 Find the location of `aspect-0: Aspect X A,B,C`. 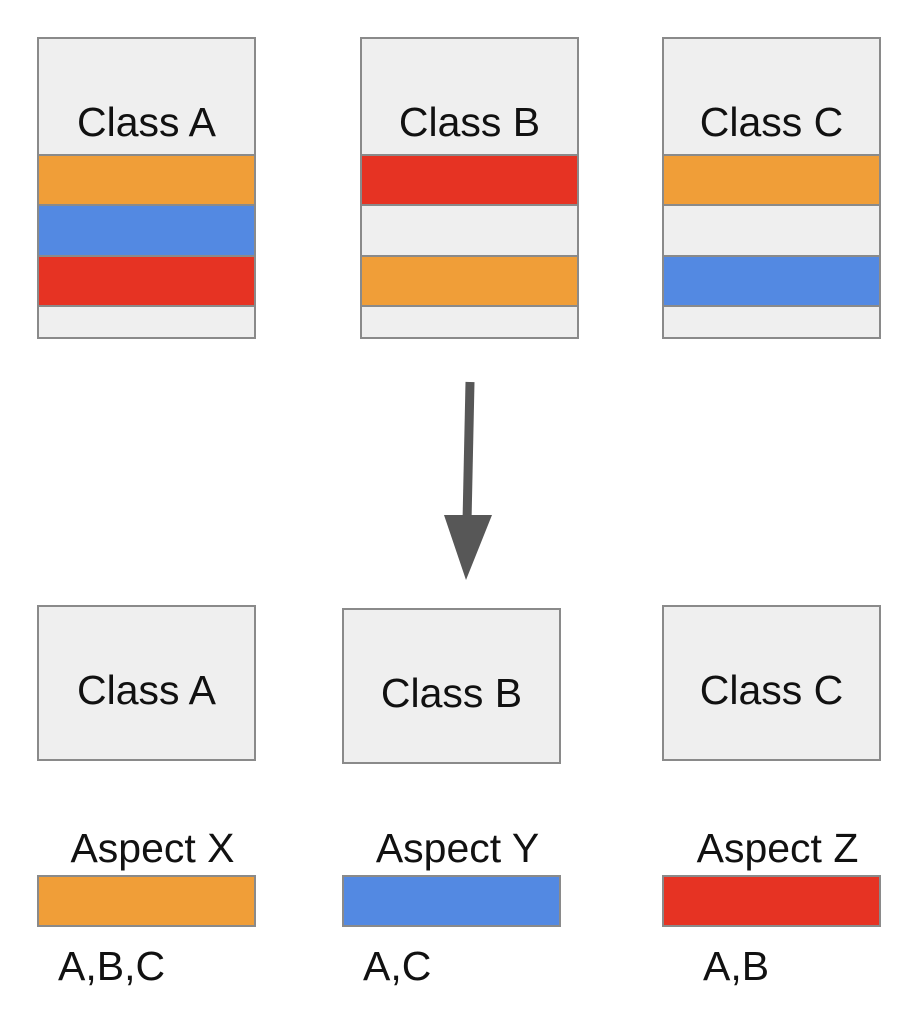

aspect-0: Aspect X A,B,C is located at coordinates (146, 907).